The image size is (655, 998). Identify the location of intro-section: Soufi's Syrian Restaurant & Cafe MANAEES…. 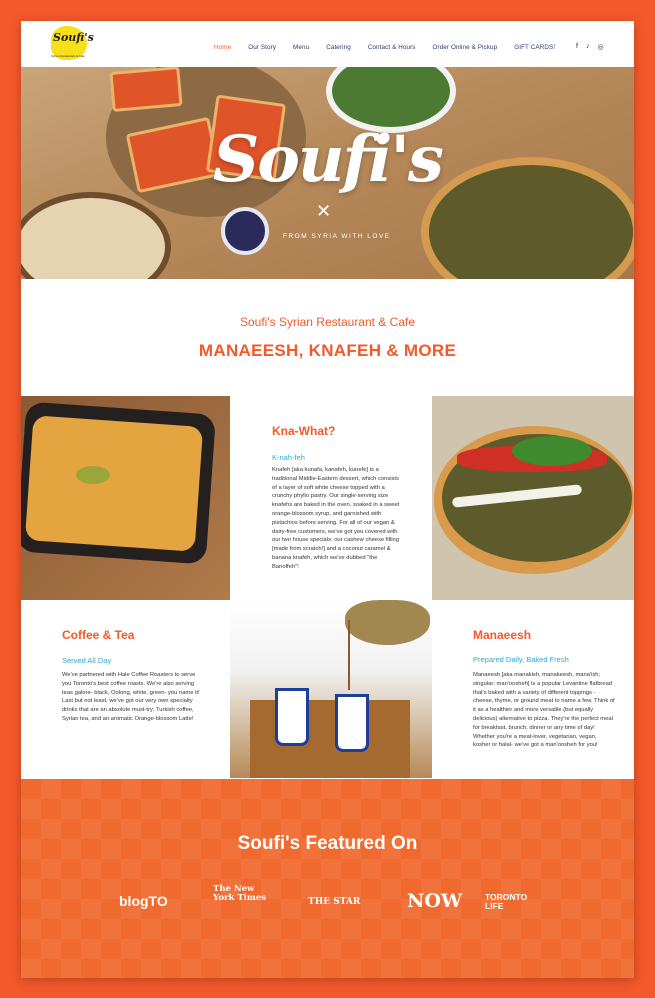
(327, 337).